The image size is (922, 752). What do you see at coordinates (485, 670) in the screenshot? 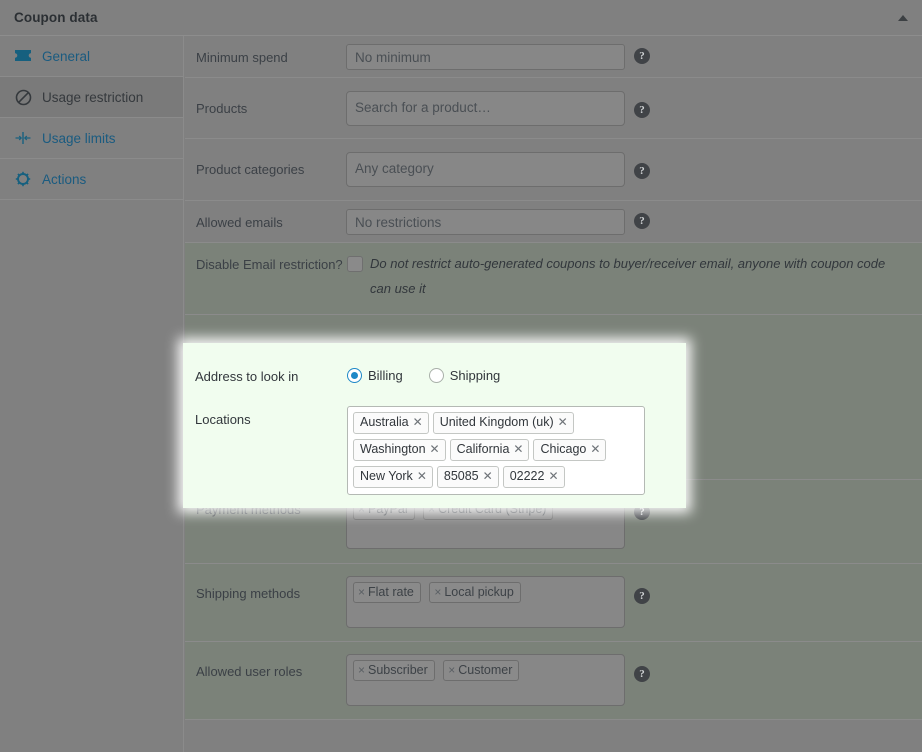
I see `token-label: Customer` at bounding box center [485, 670].